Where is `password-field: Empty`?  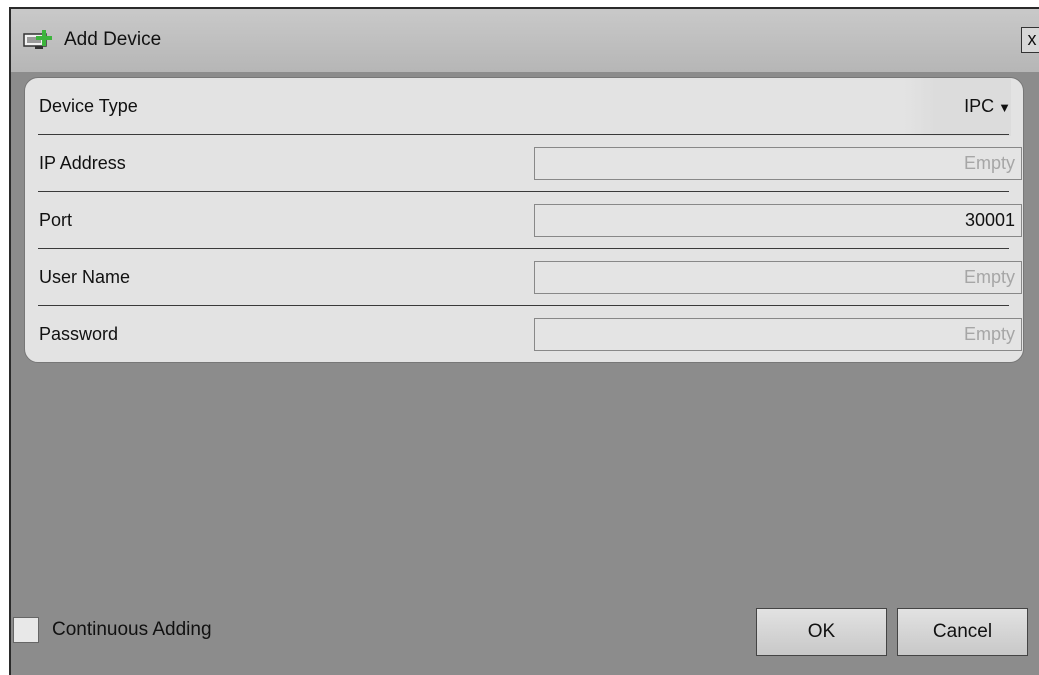 password-field: Empty is located at coordinates (778, 334).